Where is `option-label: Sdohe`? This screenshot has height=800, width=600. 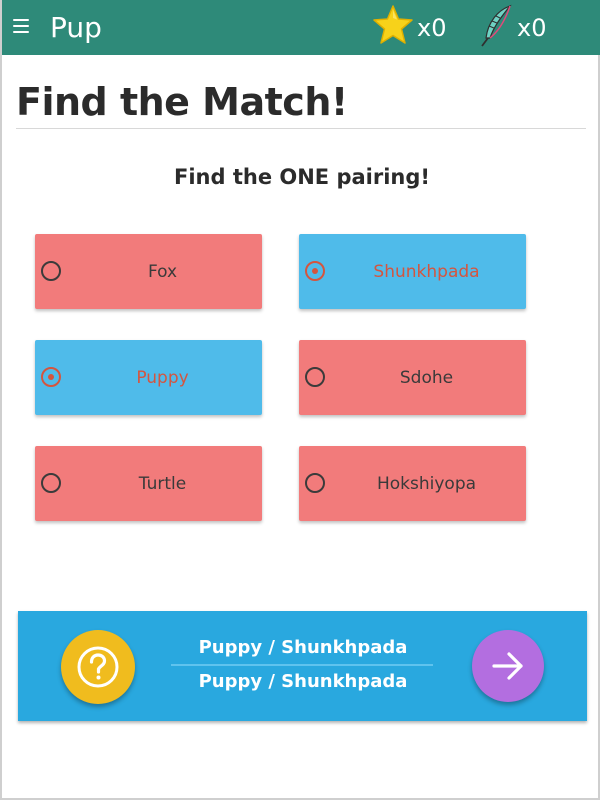
option-label: Sdohe is located at coordinates (426, 377).